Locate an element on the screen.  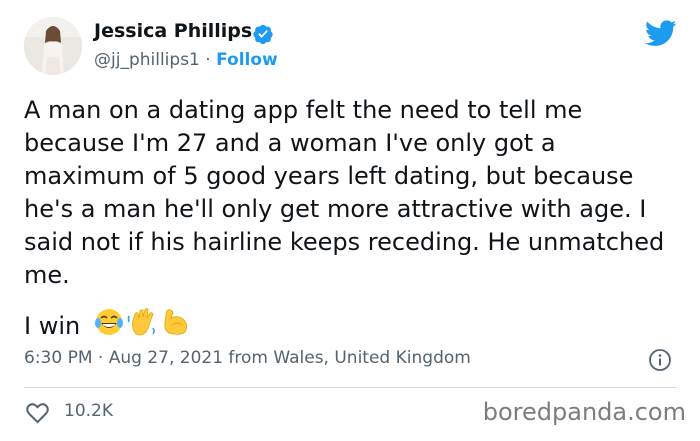
handle-line: @jj_phillips1 · Follow is located at coordinates (186, 60).